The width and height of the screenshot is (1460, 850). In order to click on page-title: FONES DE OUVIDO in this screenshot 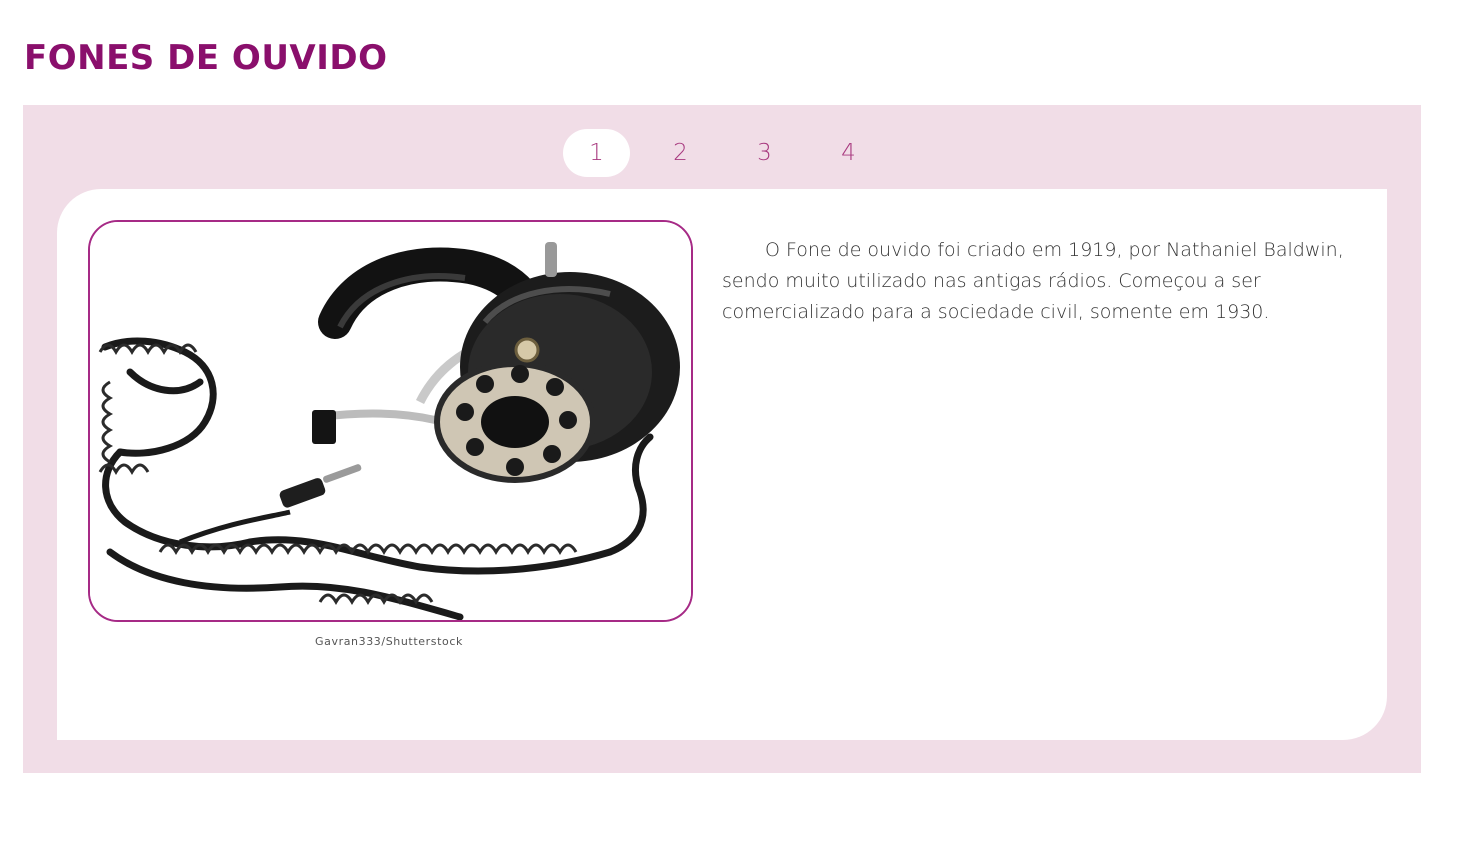, I will do `click(206, 58)`.